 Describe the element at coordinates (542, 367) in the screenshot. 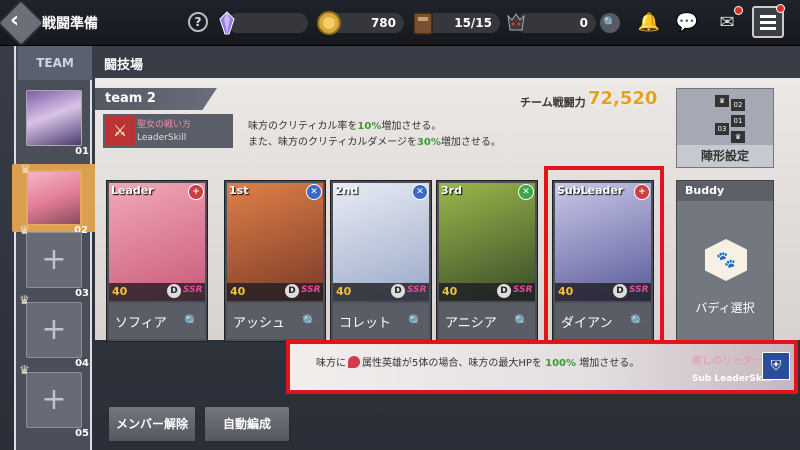

I see `subskill-highlight-outline` at that location.